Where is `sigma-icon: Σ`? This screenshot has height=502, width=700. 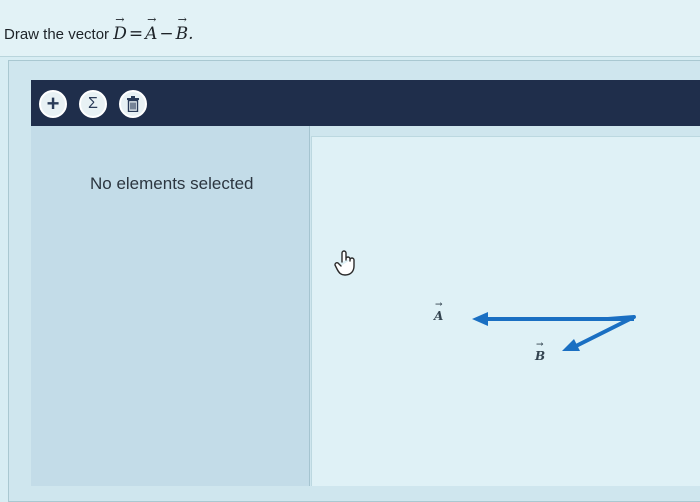 sigma-icon: Σ is located at coordinates (93, 103).